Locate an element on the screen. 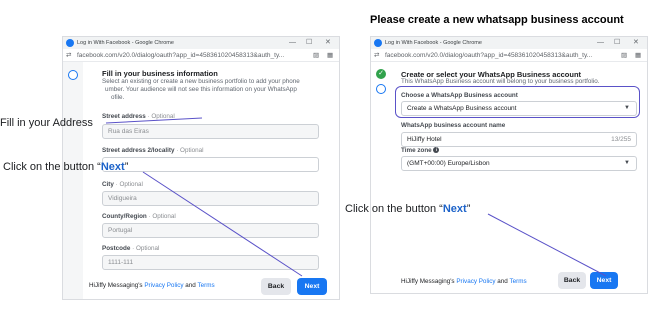  next-pointer-line-left is located at coordinates (222, 224).